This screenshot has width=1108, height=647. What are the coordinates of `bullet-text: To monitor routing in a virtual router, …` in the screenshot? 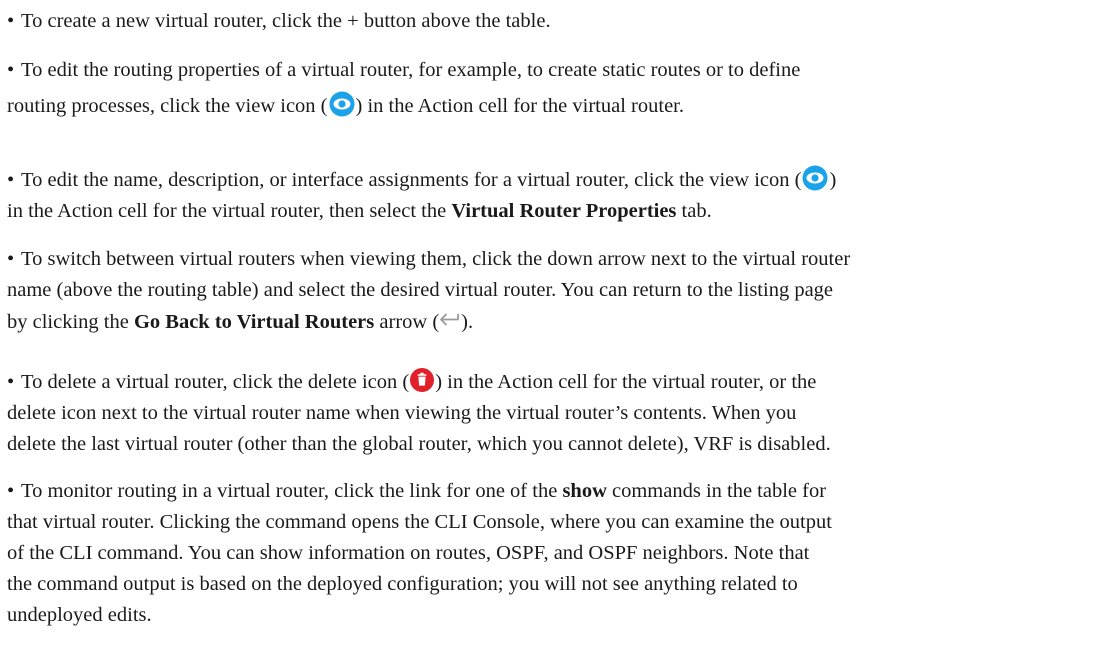 It's located at (292, 491).